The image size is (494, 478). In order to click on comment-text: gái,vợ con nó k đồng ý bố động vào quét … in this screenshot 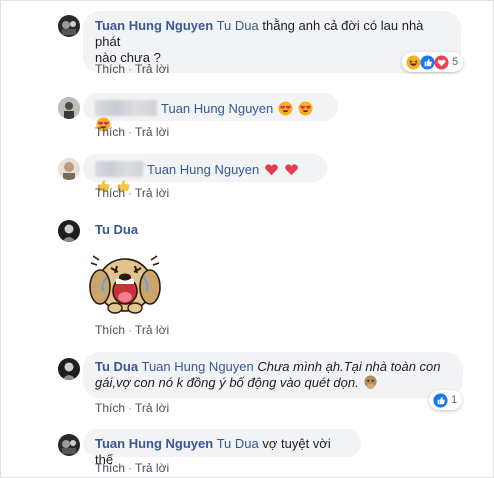, I will do `click(227, 382)`.